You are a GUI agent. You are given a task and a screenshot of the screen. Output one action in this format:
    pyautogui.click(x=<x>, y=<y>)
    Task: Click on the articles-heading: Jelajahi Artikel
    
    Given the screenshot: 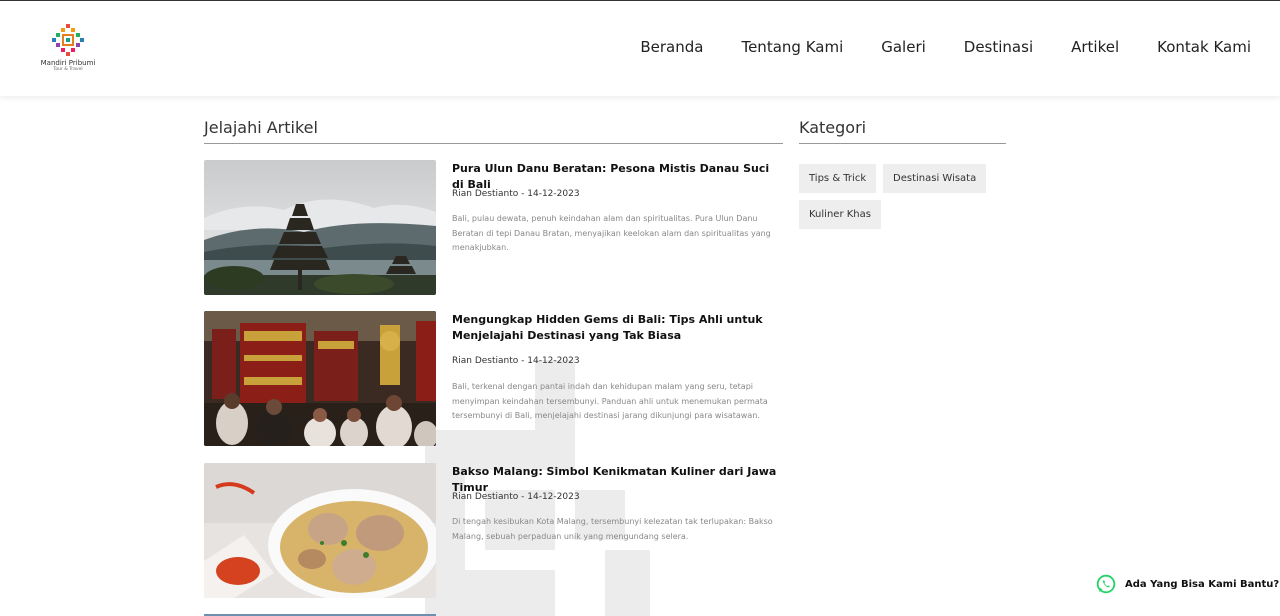 What is the action you would take?
    pyautogui.click(x=261, y=127)
    